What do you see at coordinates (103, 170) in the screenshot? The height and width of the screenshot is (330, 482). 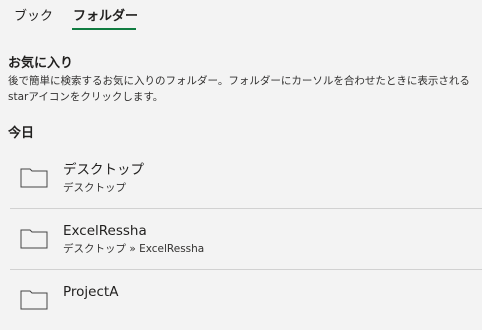 I see `folder-name: デスクトップ` at bounding box center [103, 170].